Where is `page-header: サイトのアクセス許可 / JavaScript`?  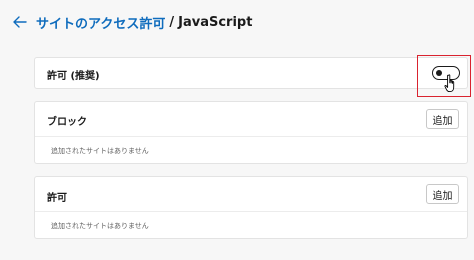
page-header: サイトのアクセス許可 / JavaScript is located at coordinates (131, 22).